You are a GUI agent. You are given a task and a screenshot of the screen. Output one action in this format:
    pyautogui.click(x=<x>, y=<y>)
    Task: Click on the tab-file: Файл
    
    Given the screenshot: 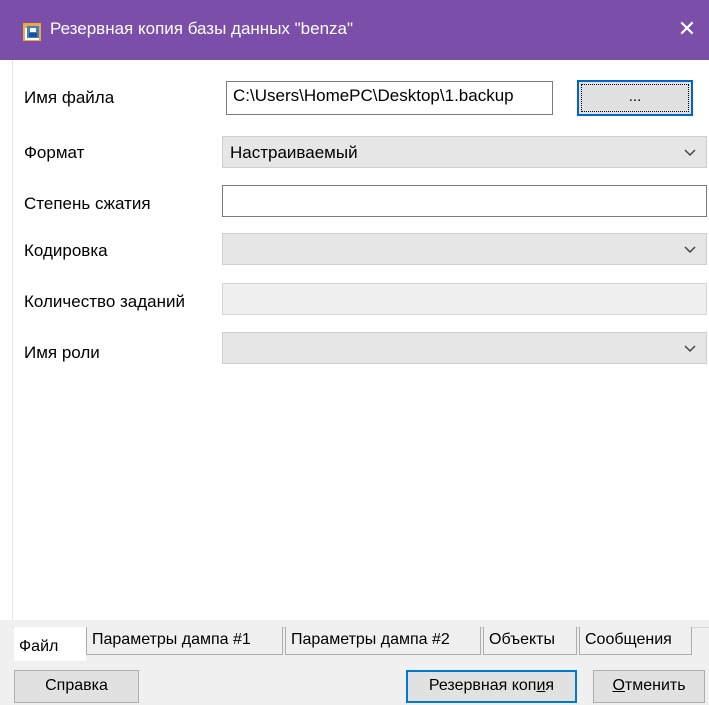 What is the action you would take?
    pyautogui.click(x=50, y=644)
    